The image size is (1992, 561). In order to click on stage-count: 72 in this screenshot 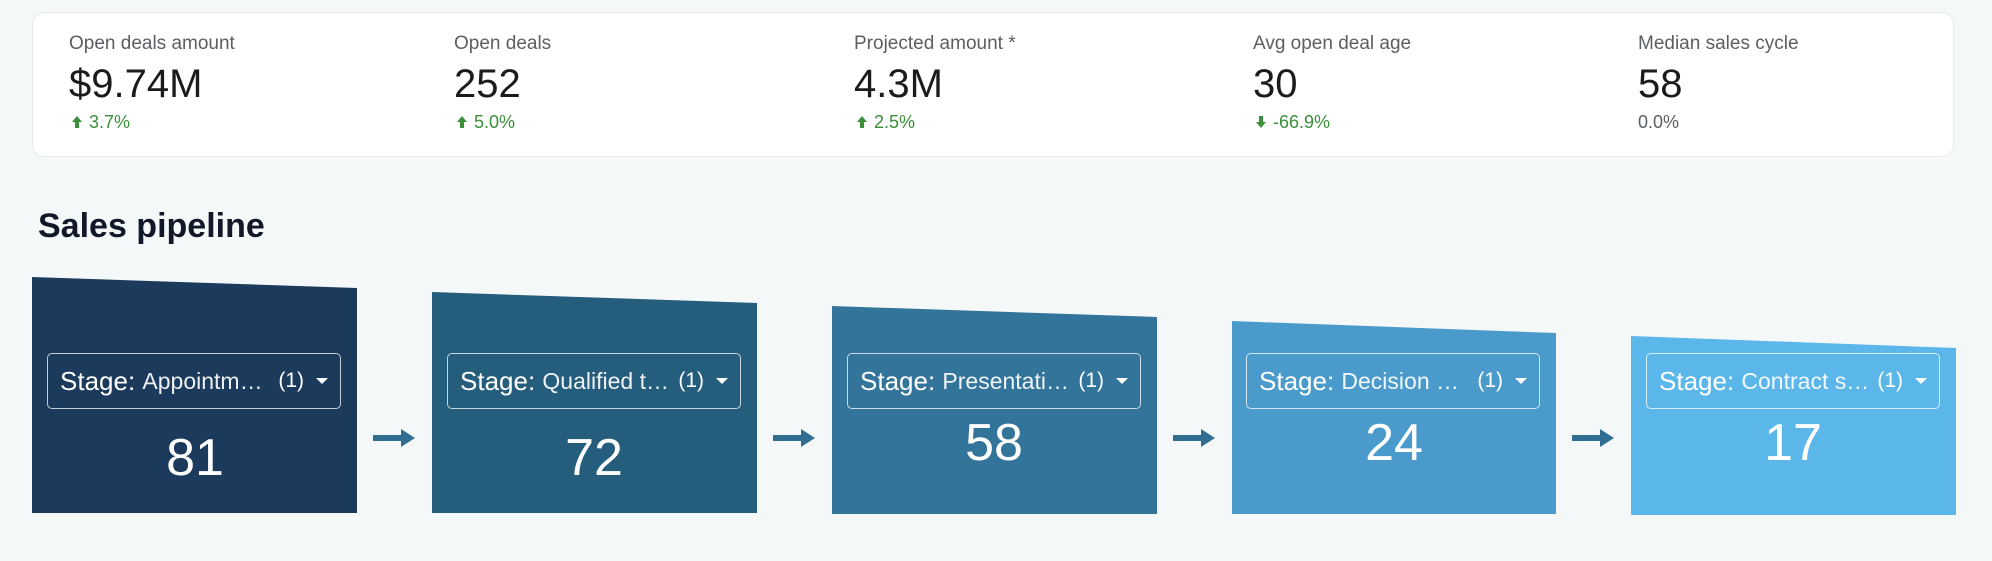, I will do `click(594, 458)`.